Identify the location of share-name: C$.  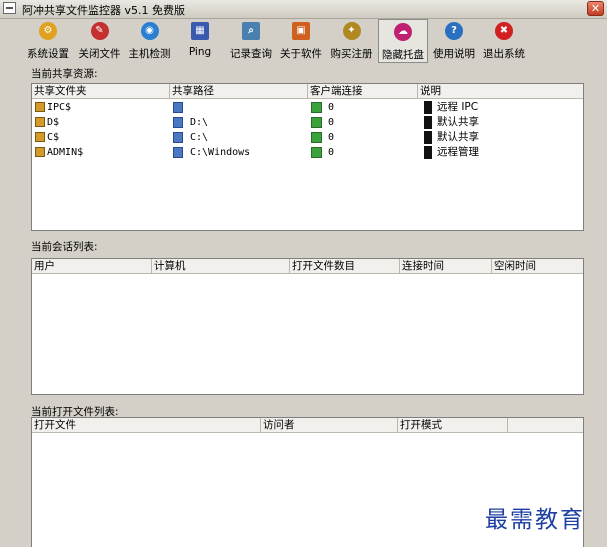
(53, 137).